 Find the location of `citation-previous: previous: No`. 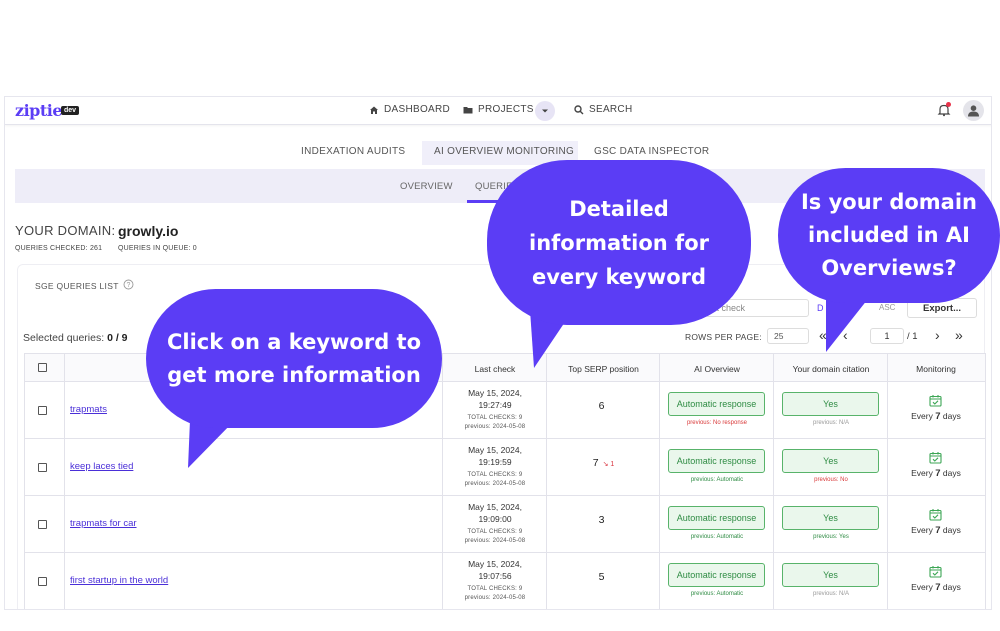

citation-previous: previous: No is located at coordinates (831, 480).